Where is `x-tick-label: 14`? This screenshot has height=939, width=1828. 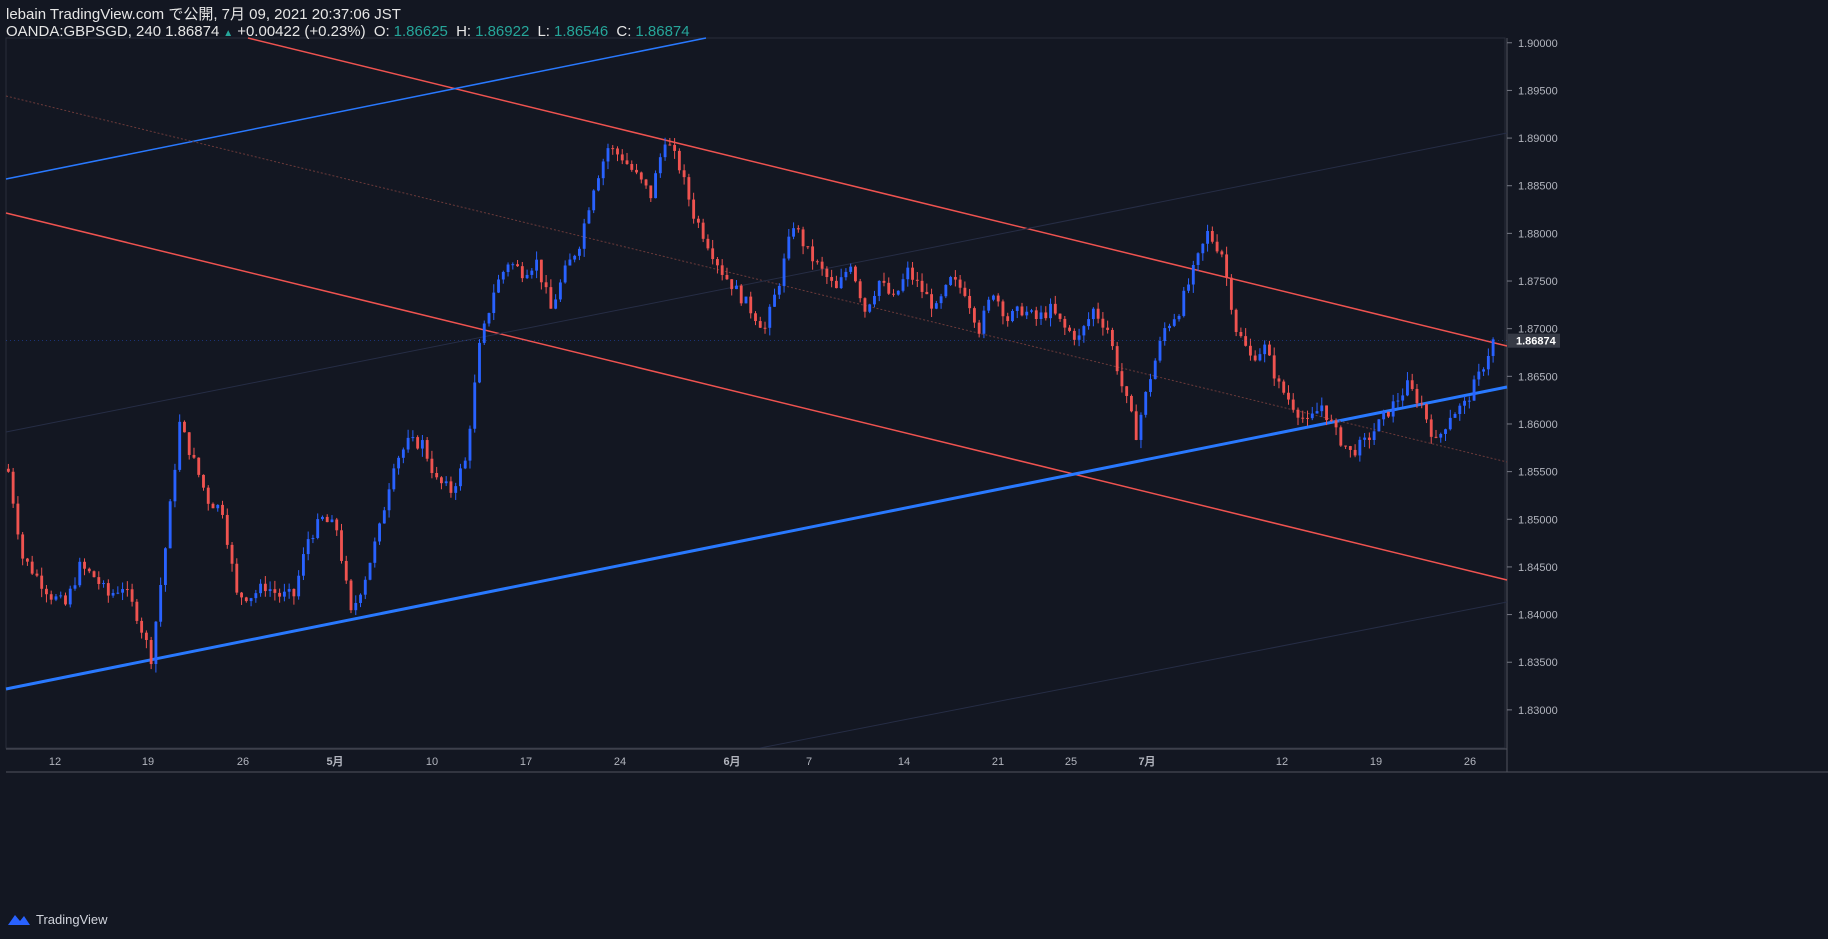
x-tick-label: 14 is located at coordinates (904, 762).